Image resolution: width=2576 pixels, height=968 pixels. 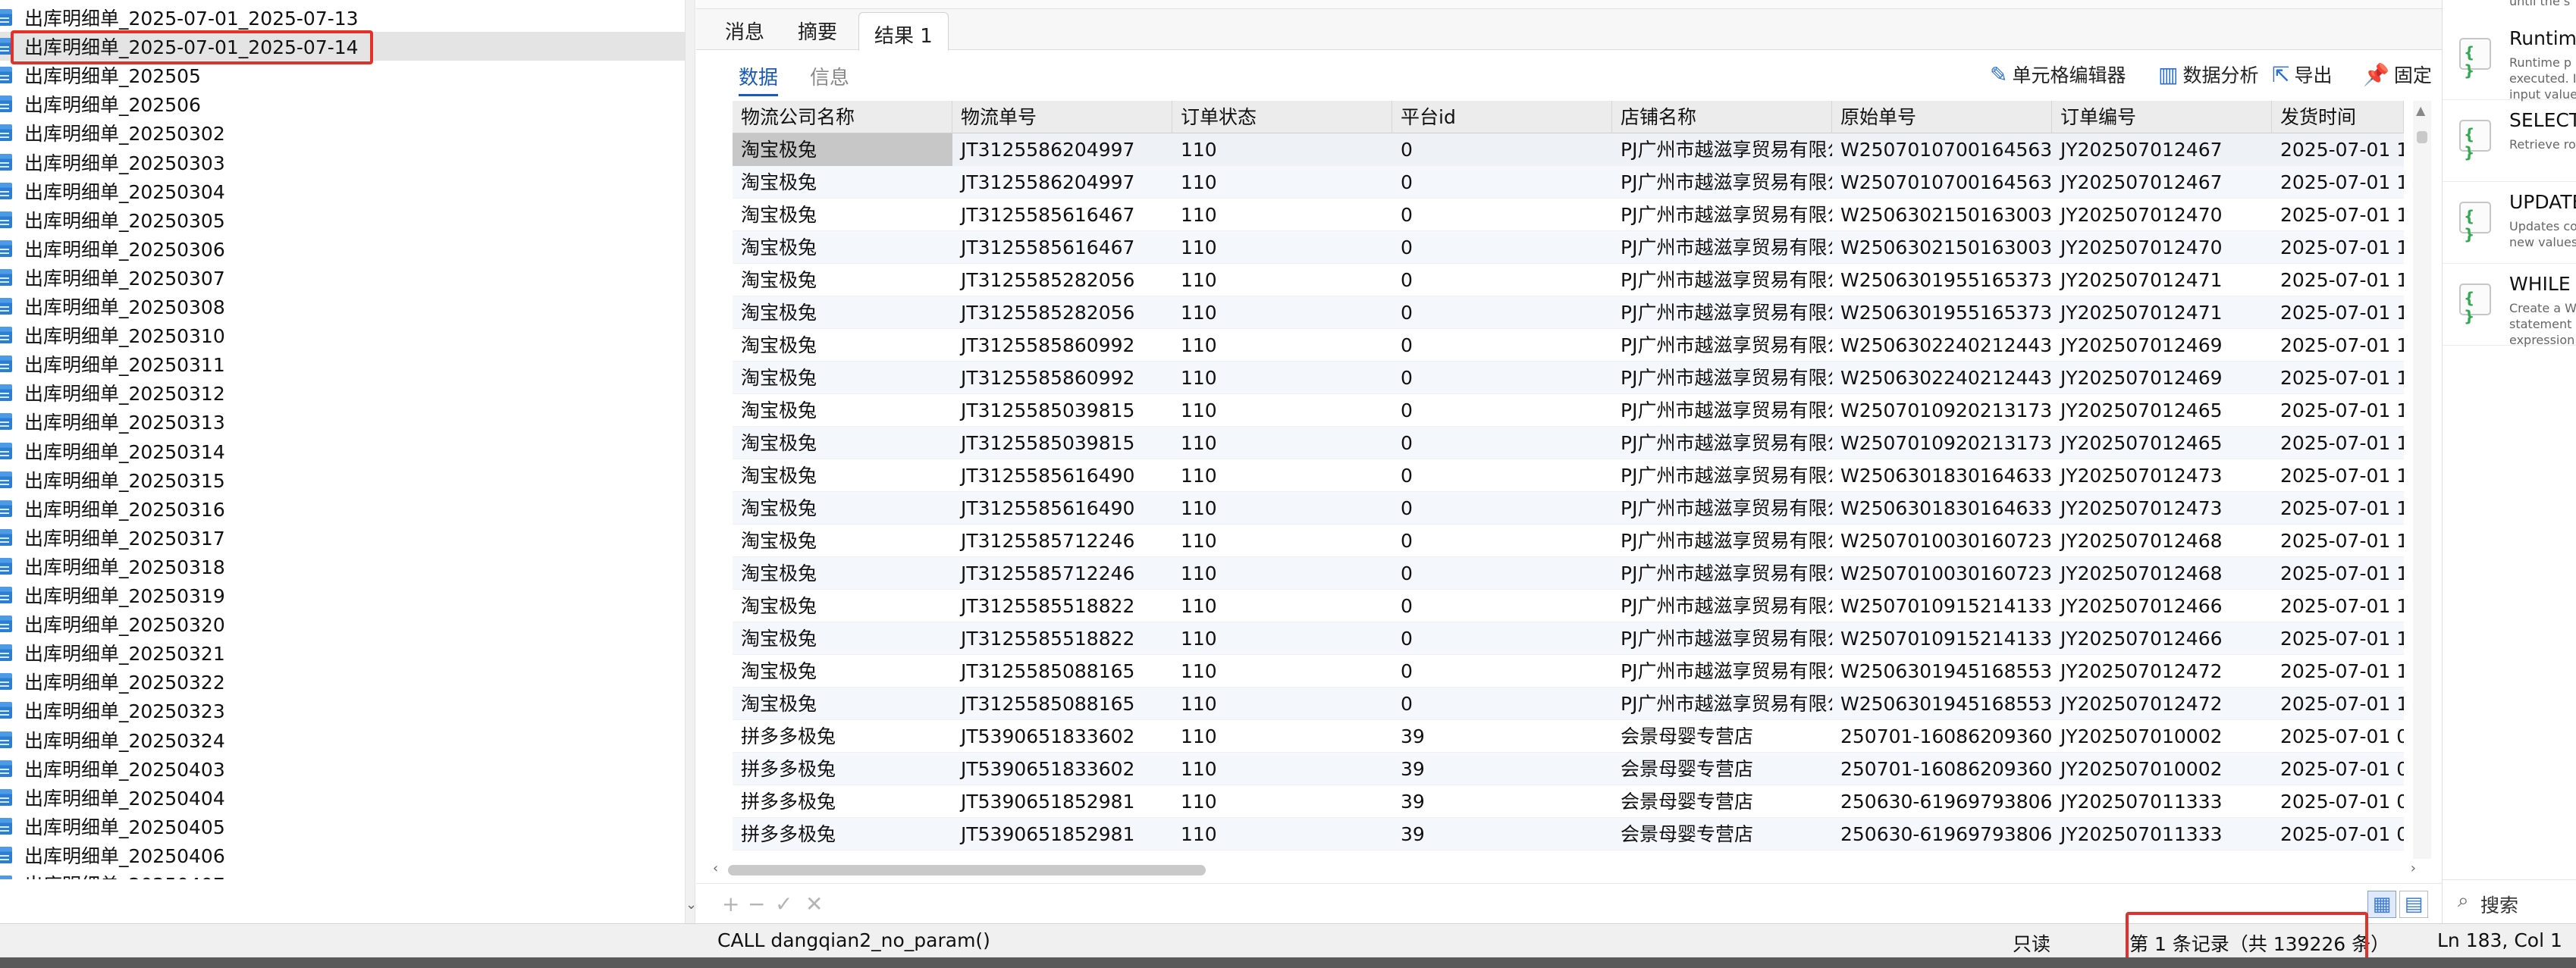 I want to click on pin-button: 📌 固定, so click(x=2397, y=74).